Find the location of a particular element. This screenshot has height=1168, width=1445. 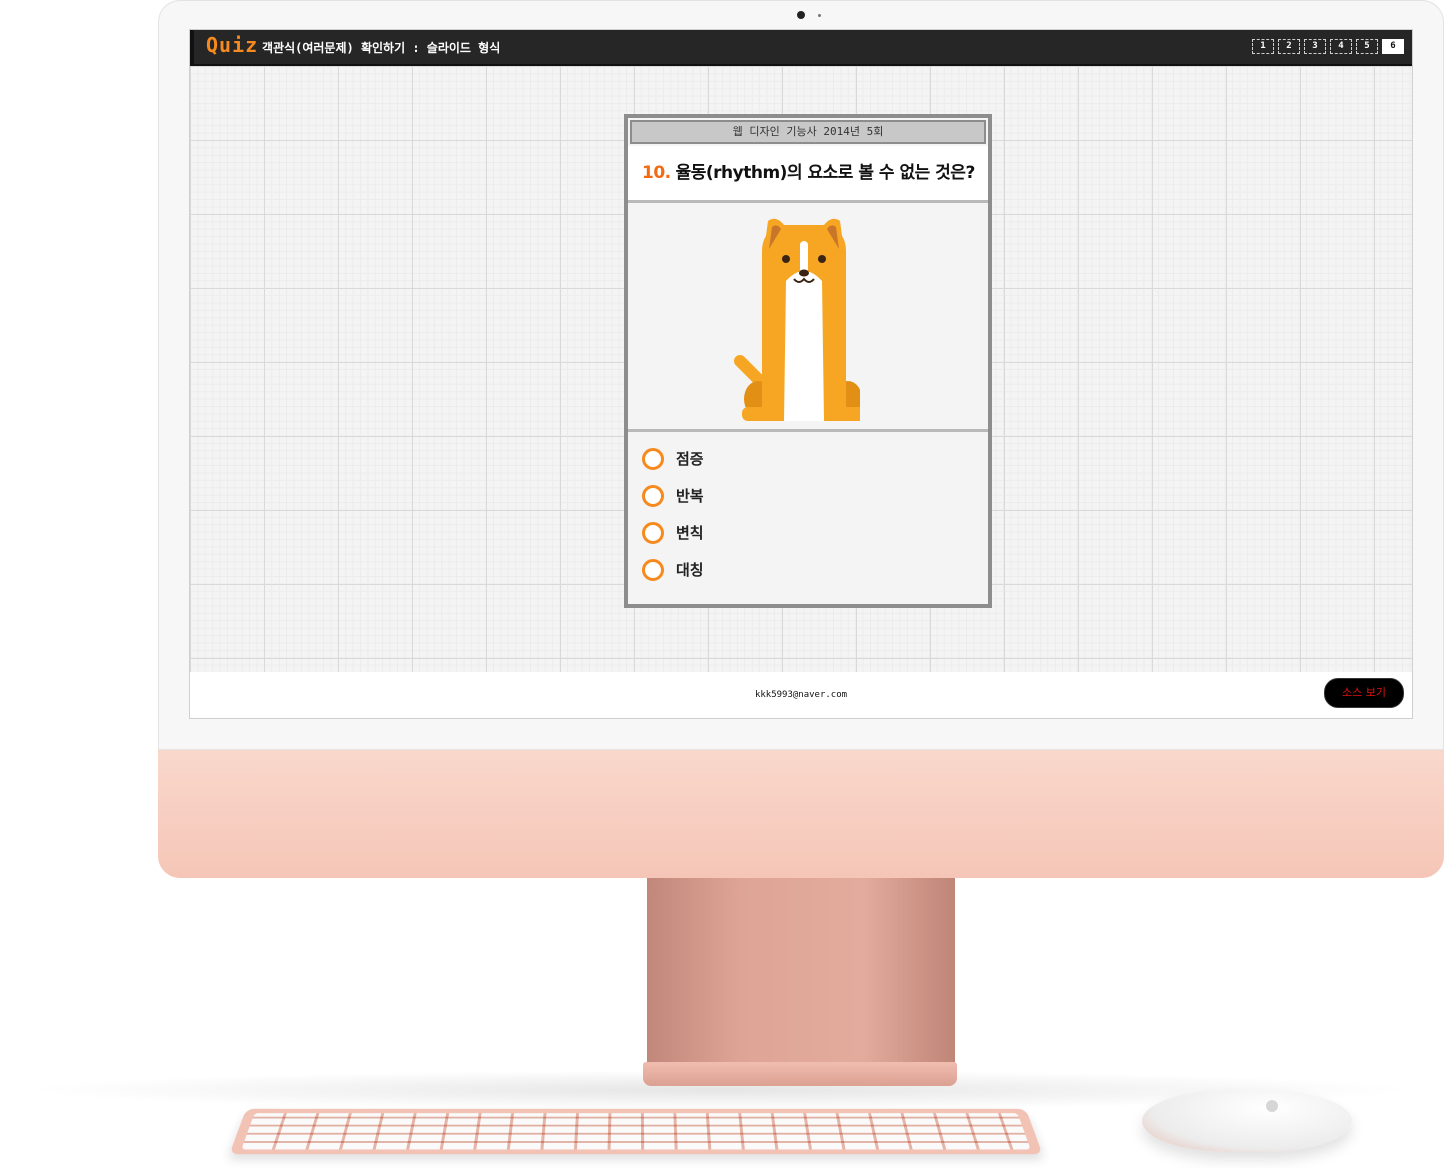

page-button-6: 6 is located at coordinates (1393, 46).